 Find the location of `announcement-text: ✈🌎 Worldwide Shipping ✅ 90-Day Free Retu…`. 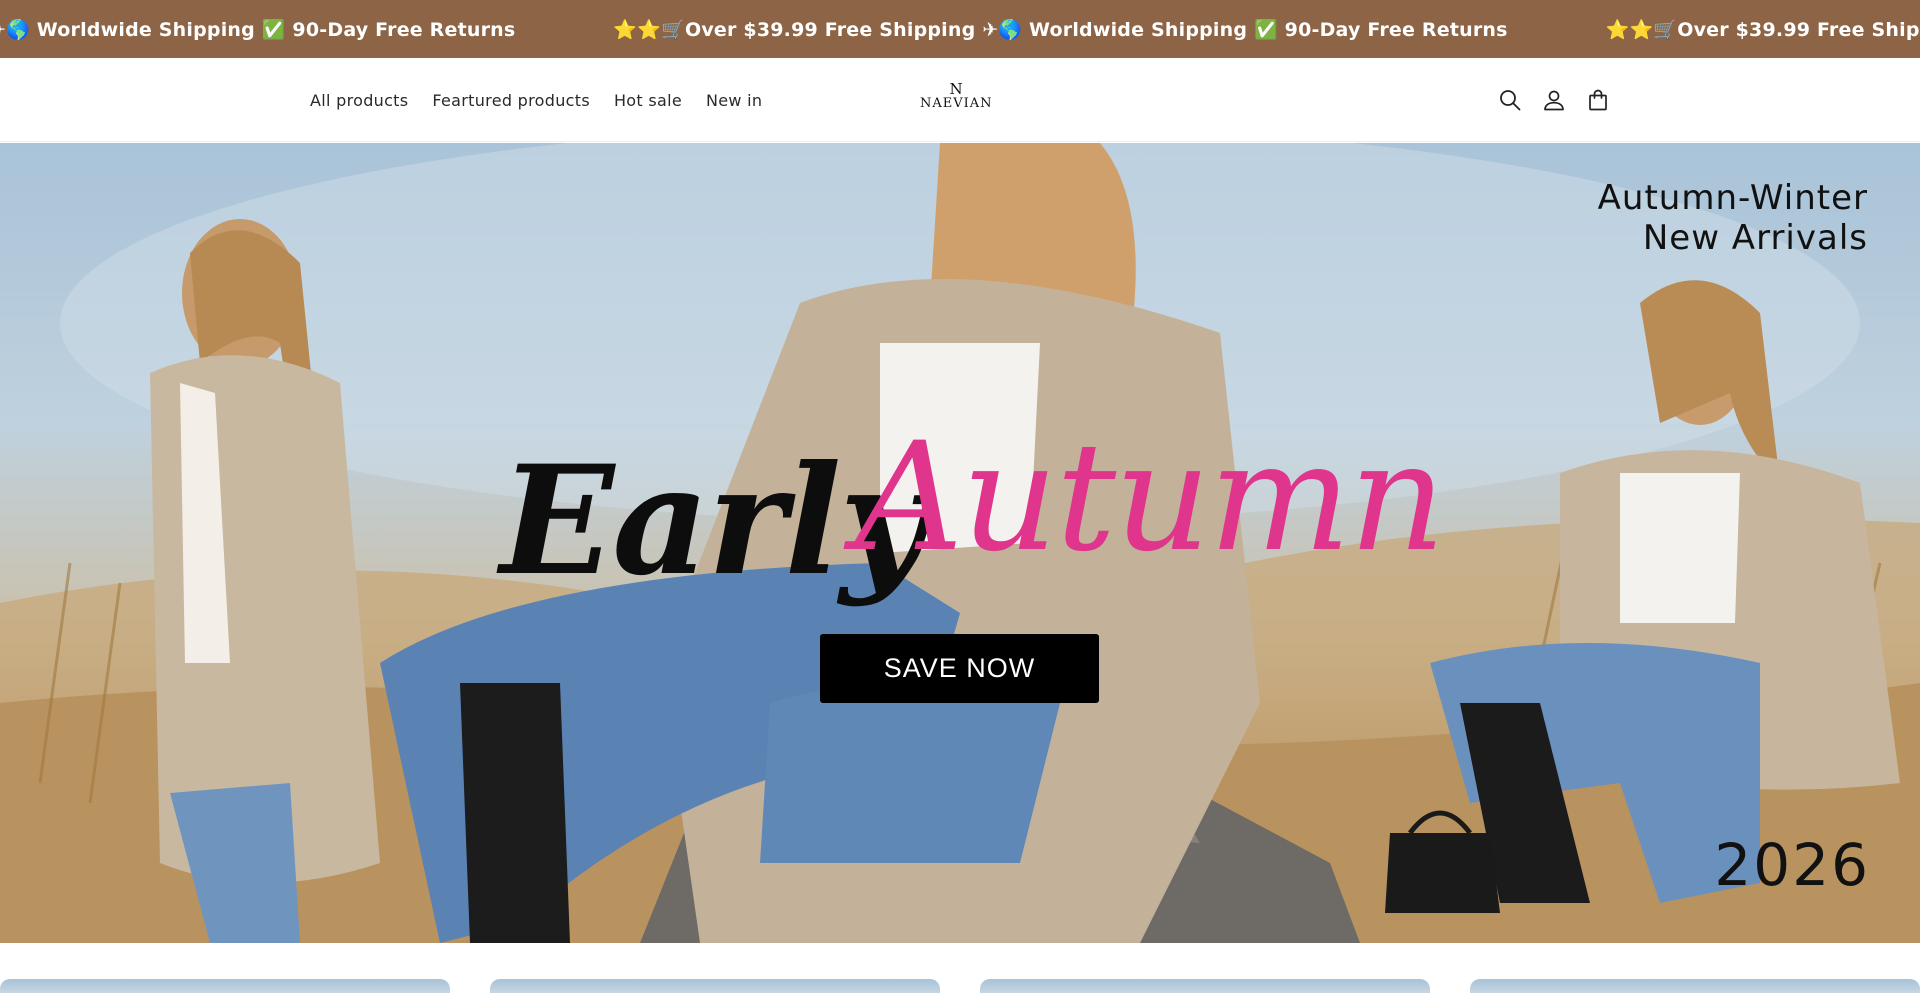

announcement-text: ✈🌎 Worldwide Shipping ✅ 90-Day Free Retu… is located at coordinates (258, 29).